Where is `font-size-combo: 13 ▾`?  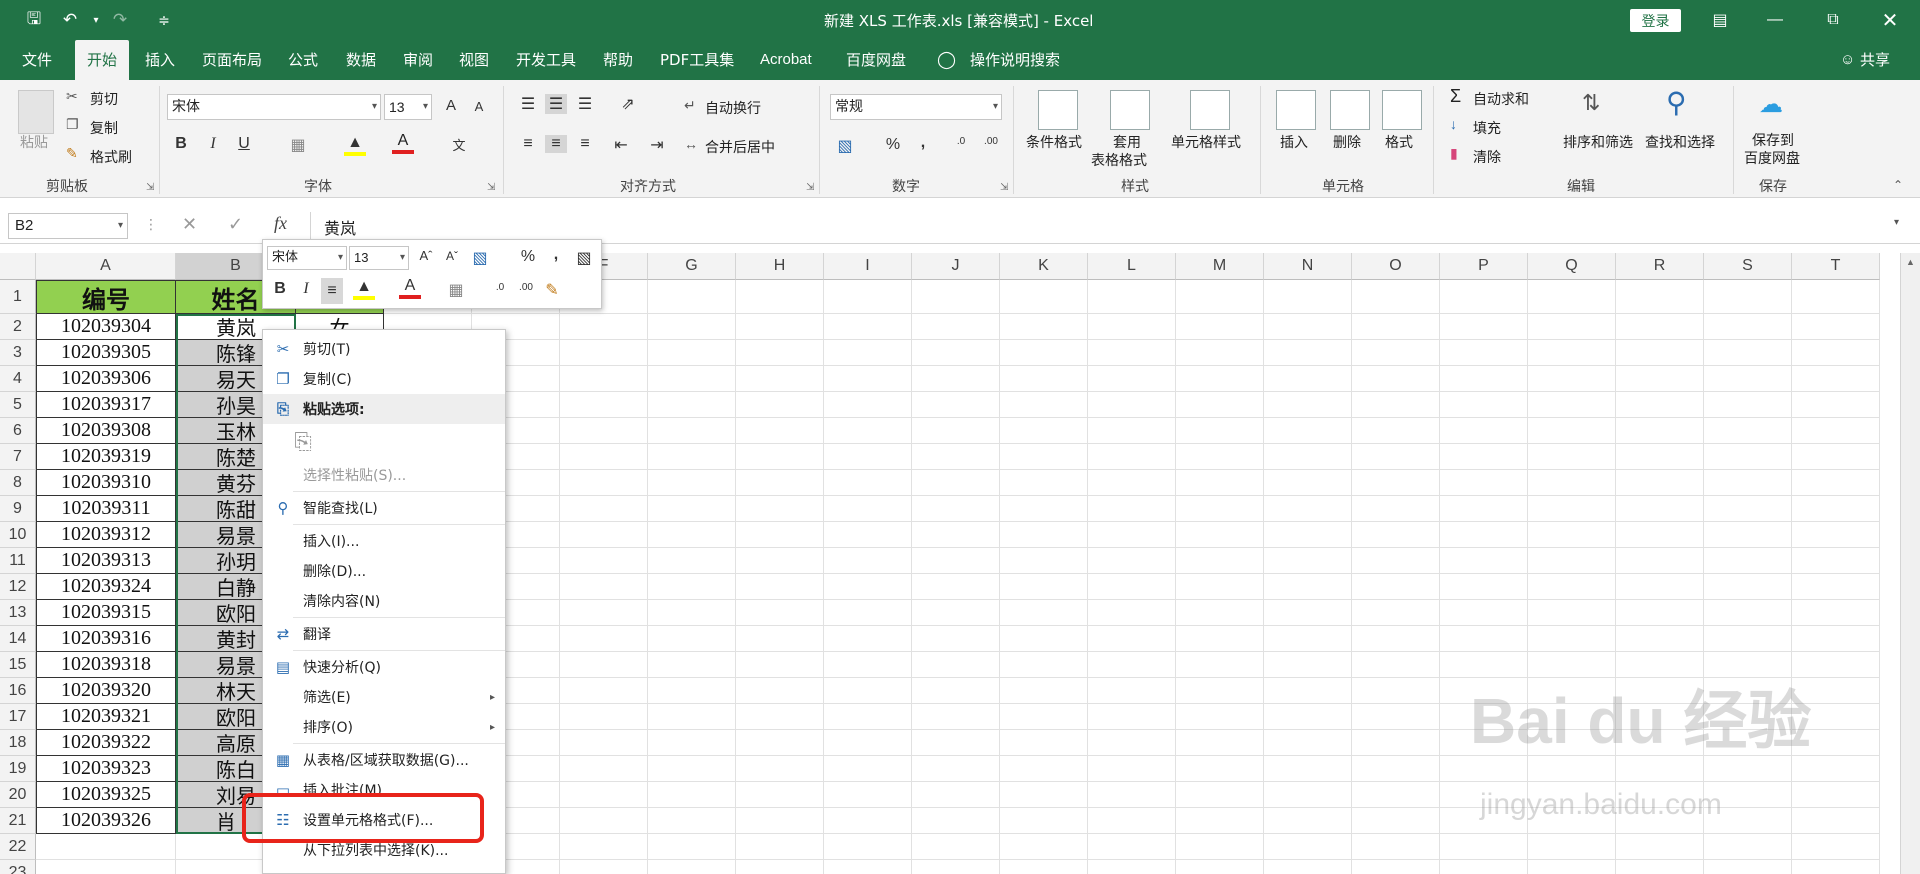
font-size-combo: 13 ▾ is located at coordinates (408, 107).